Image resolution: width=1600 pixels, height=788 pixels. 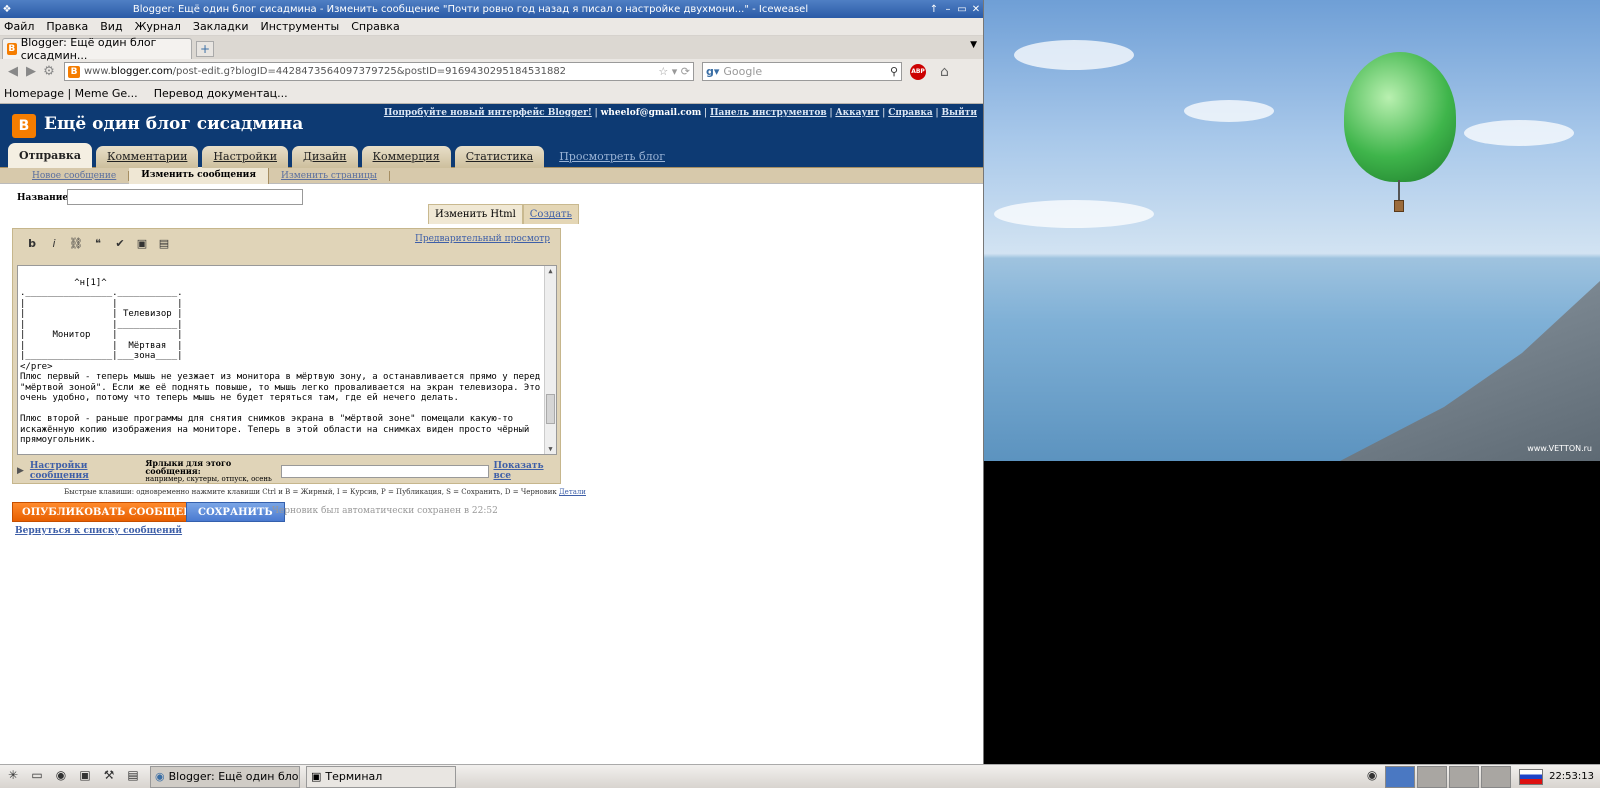 I want to click on search-icon: ⚲, so click(x=894, y=71).